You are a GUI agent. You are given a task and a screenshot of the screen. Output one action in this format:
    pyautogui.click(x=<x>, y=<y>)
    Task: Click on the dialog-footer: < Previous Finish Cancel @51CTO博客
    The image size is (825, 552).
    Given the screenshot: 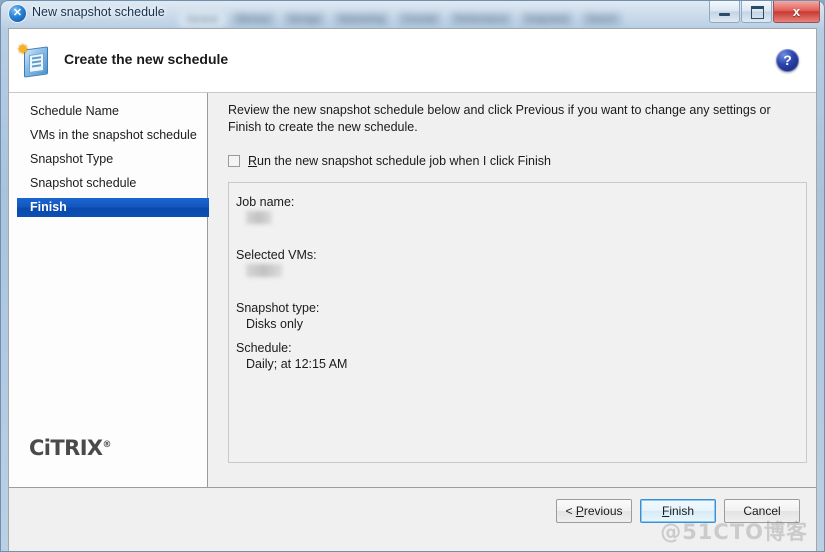 What is the action you would take?
    pyautogui.click(x=412, y=519)
    